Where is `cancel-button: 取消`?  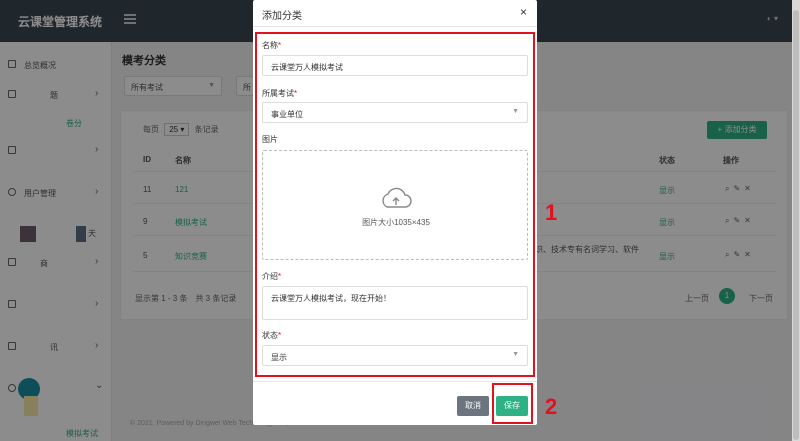 cancel-button: 取消 is located at coordinates (473, 406).